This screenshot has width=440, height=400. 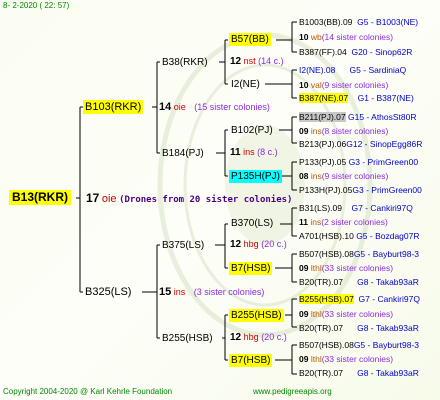 I want to click on leaf-stats-13: 11 ins(2 sister colonies), so click(x=343, y=222).